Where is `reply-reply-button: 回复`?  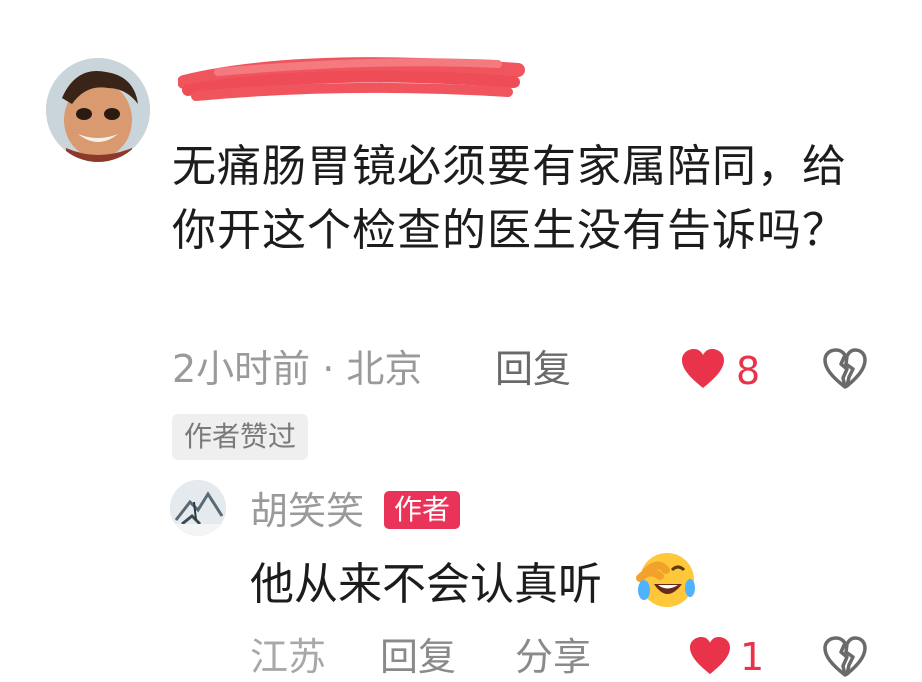
reply-reply-button: 回复 is located at coordinates (418, 657).